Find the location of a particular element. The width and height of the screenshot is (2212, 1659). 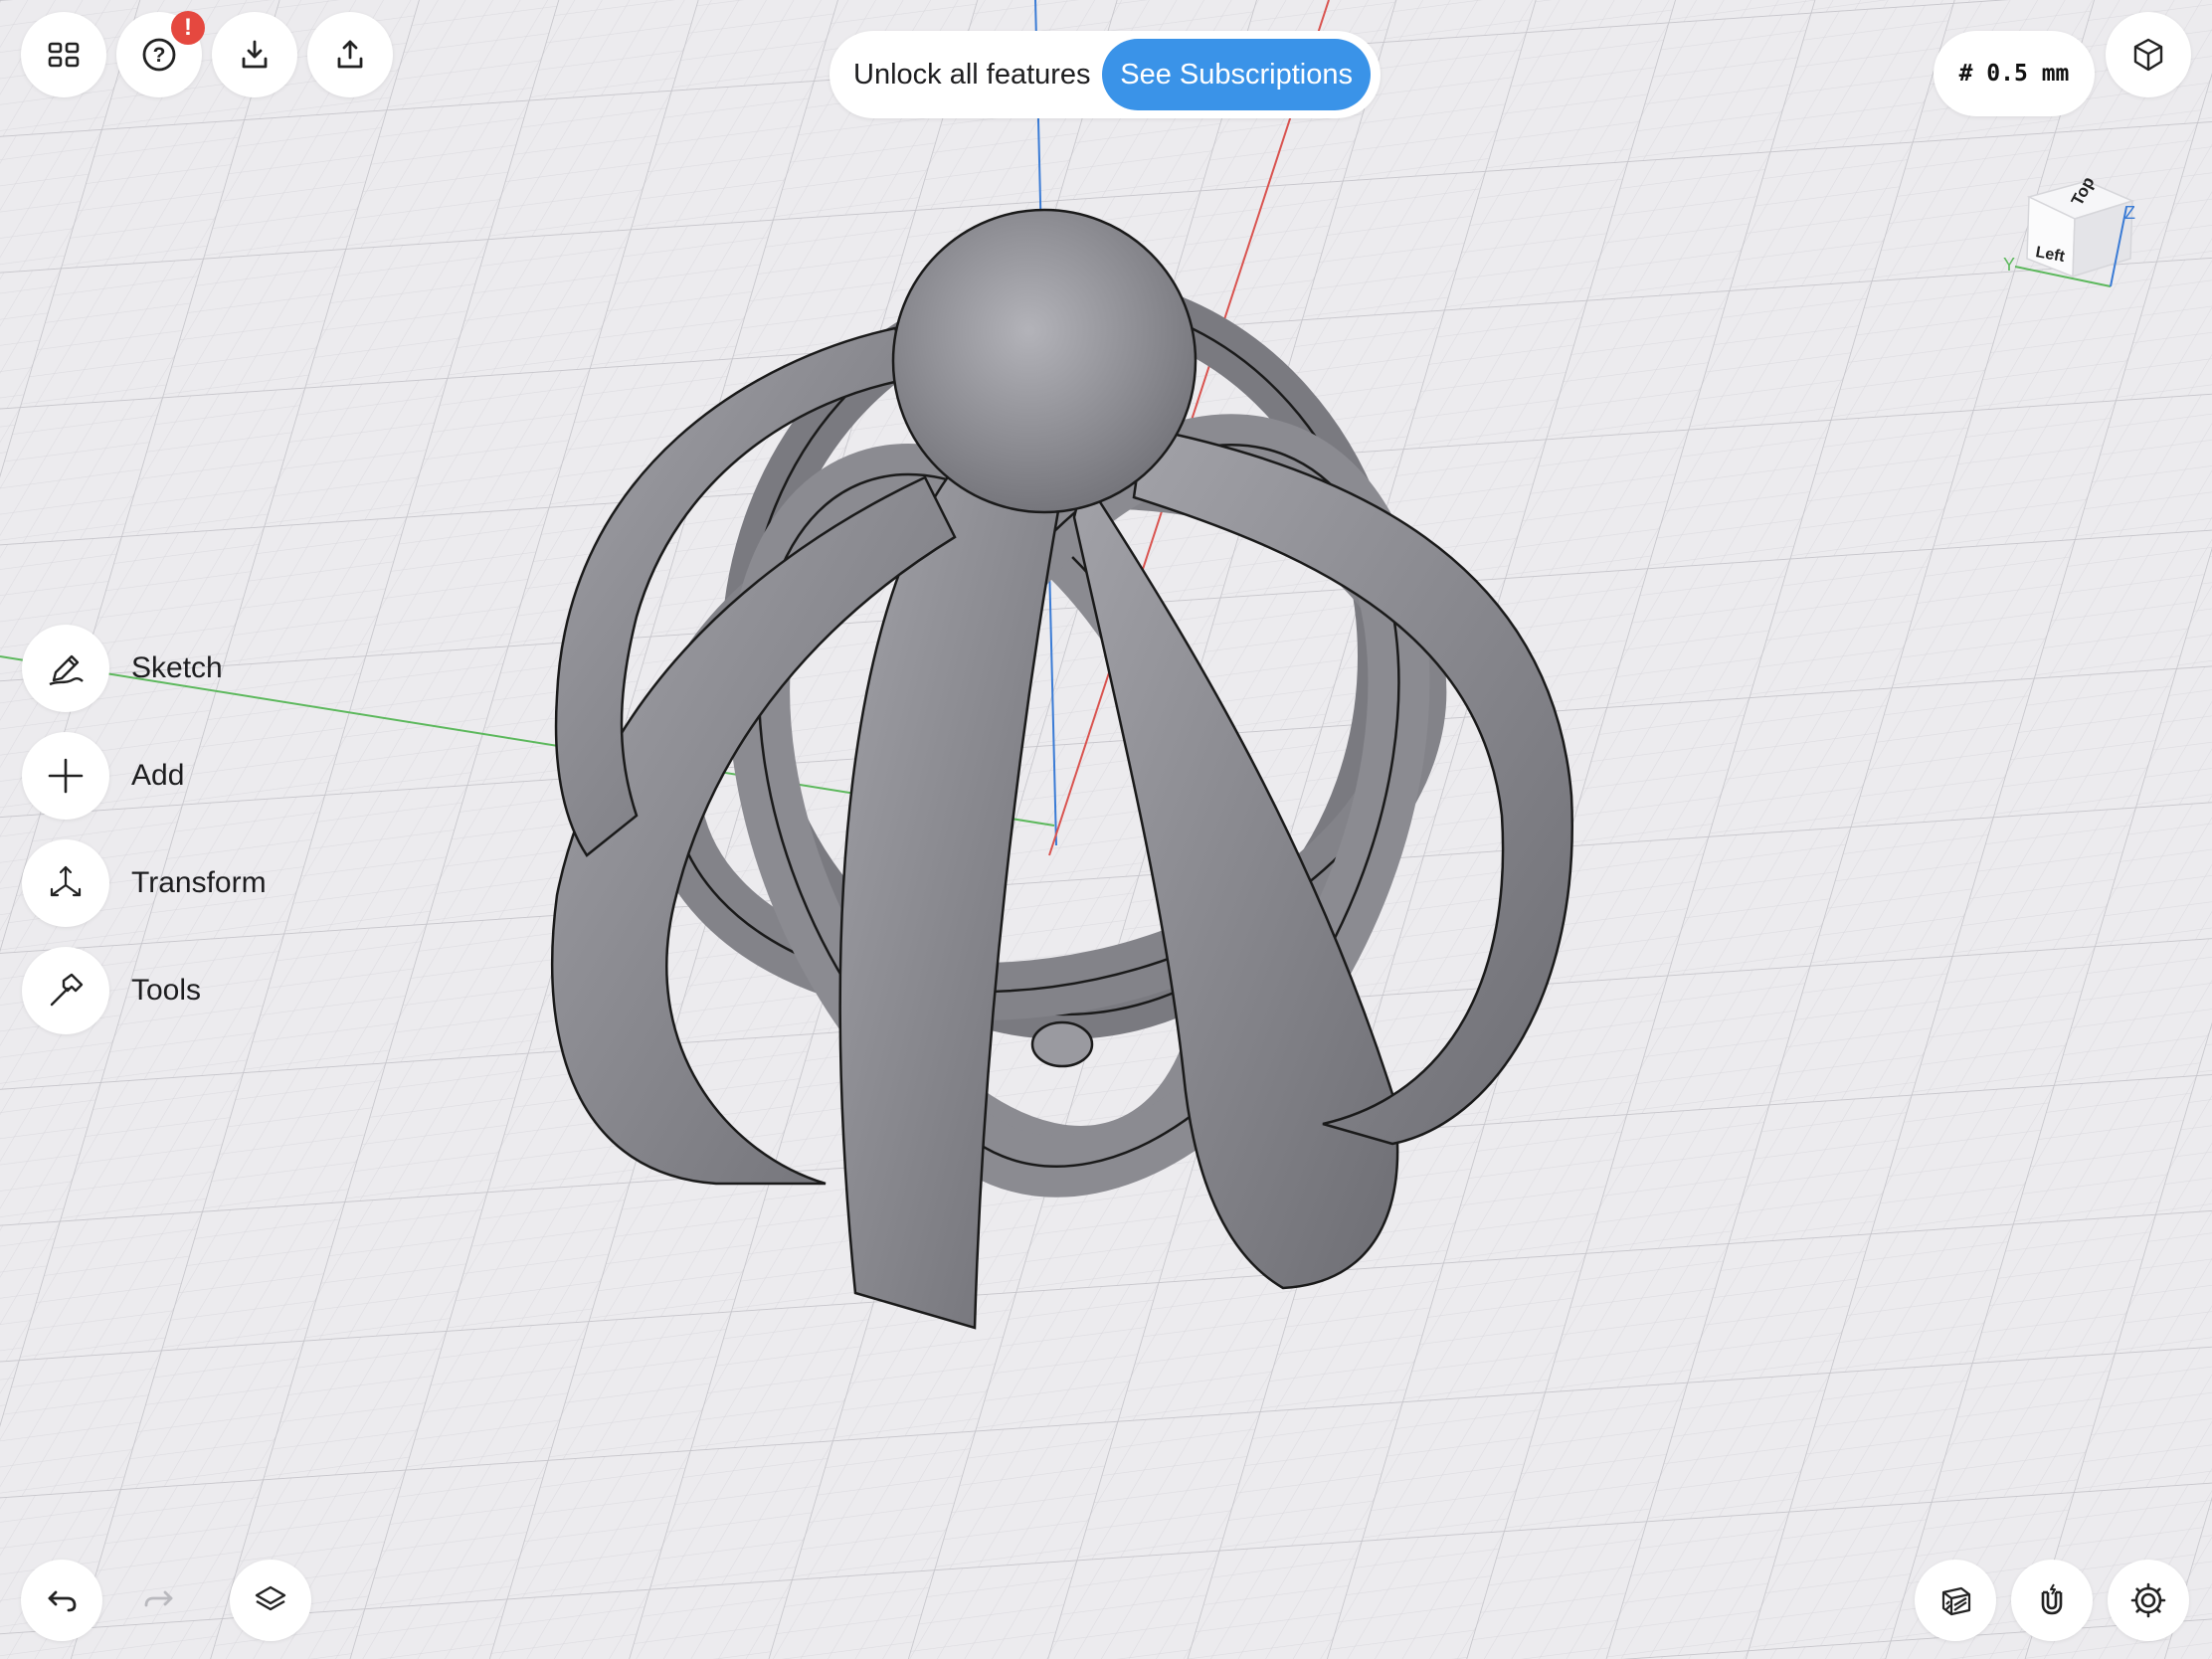

layers-icon is located at coordinates (270, 1598).